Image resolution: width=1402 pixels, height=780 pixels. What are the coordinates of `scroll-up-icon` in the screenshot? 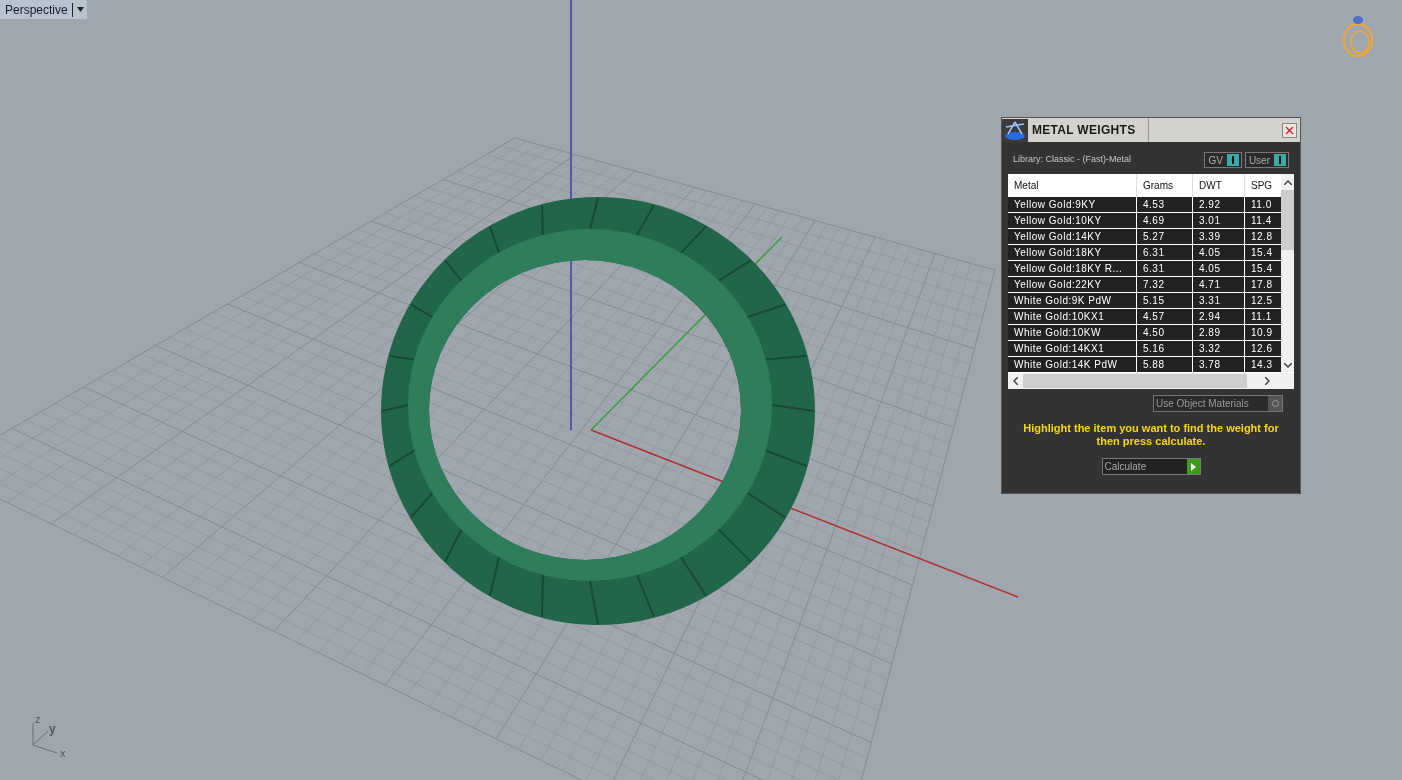 It's located at (1287, 182).